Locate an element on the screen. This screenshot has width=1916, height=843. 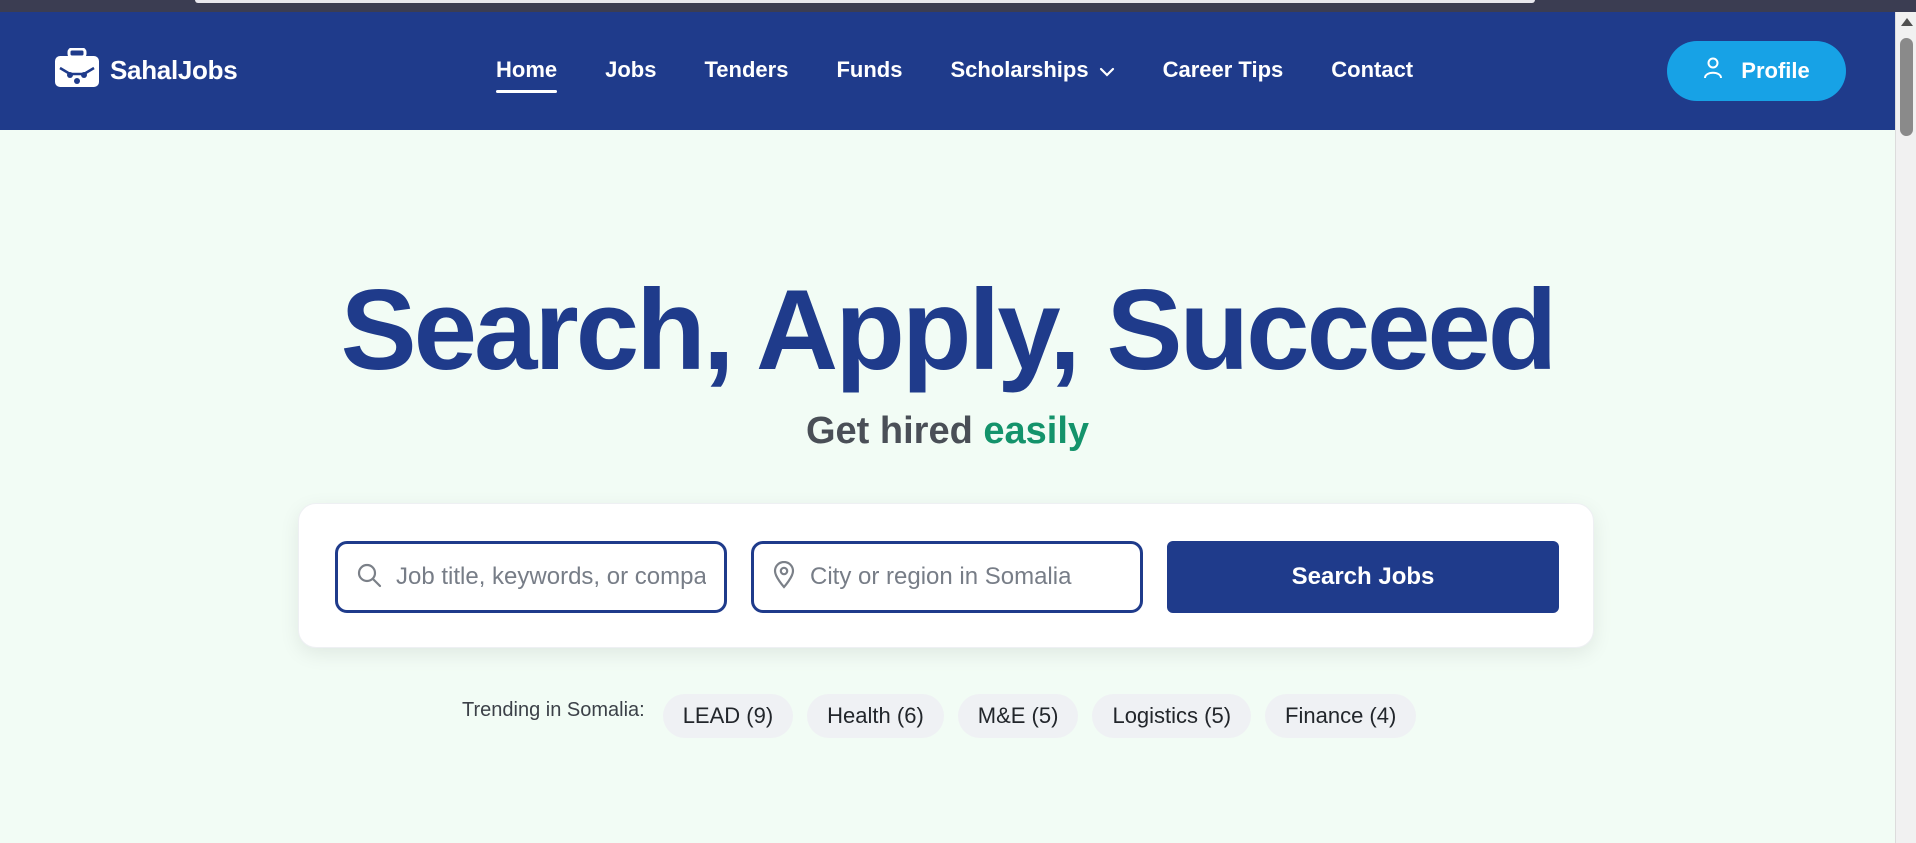
hero-subtitle-accent: easily is located at coordinates (1036, 431).